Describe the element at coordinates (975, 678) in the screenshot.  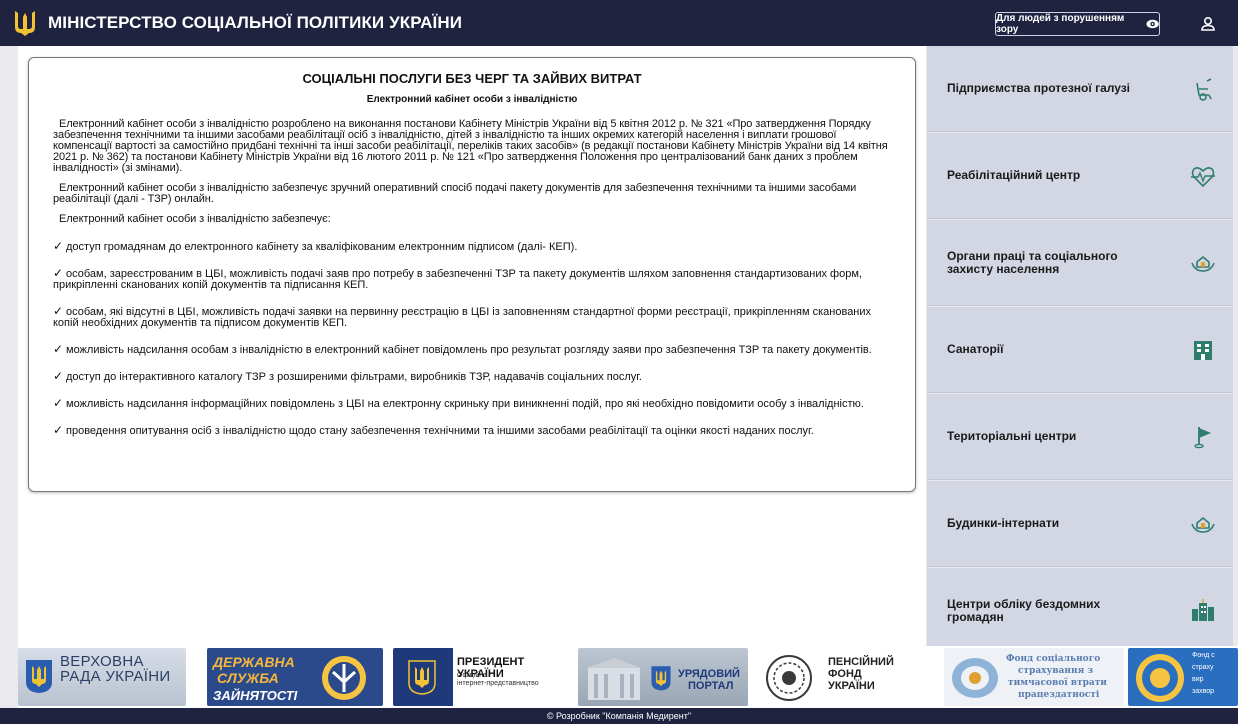
I see `insurance-emblem-icon` at that location.